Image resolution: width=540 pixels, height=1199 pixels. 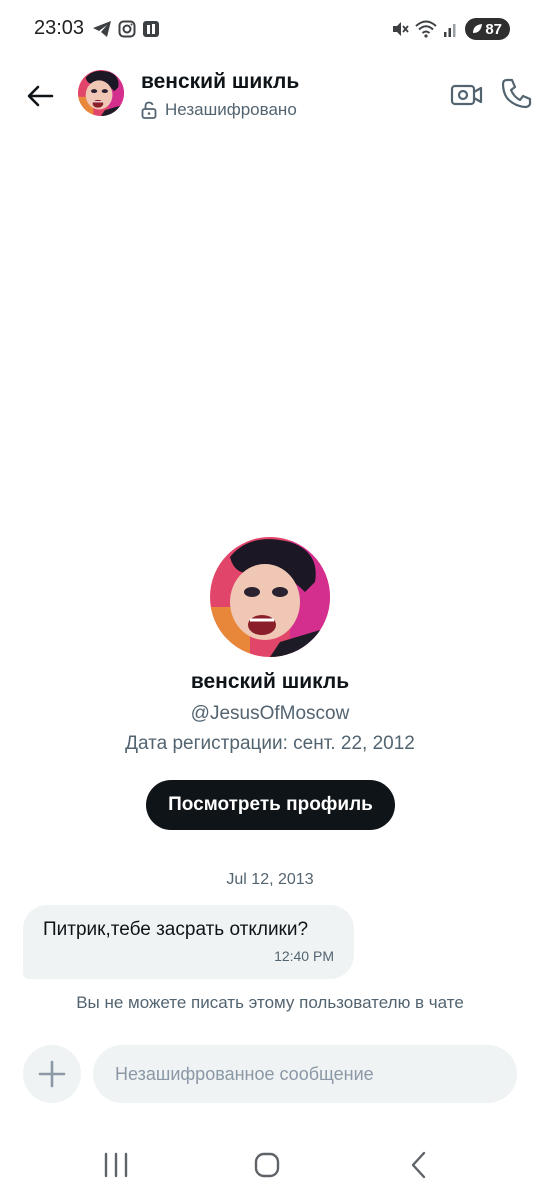 I want to click on view-profile-button: Посмотреть профиль, so click(x=270, y=805).